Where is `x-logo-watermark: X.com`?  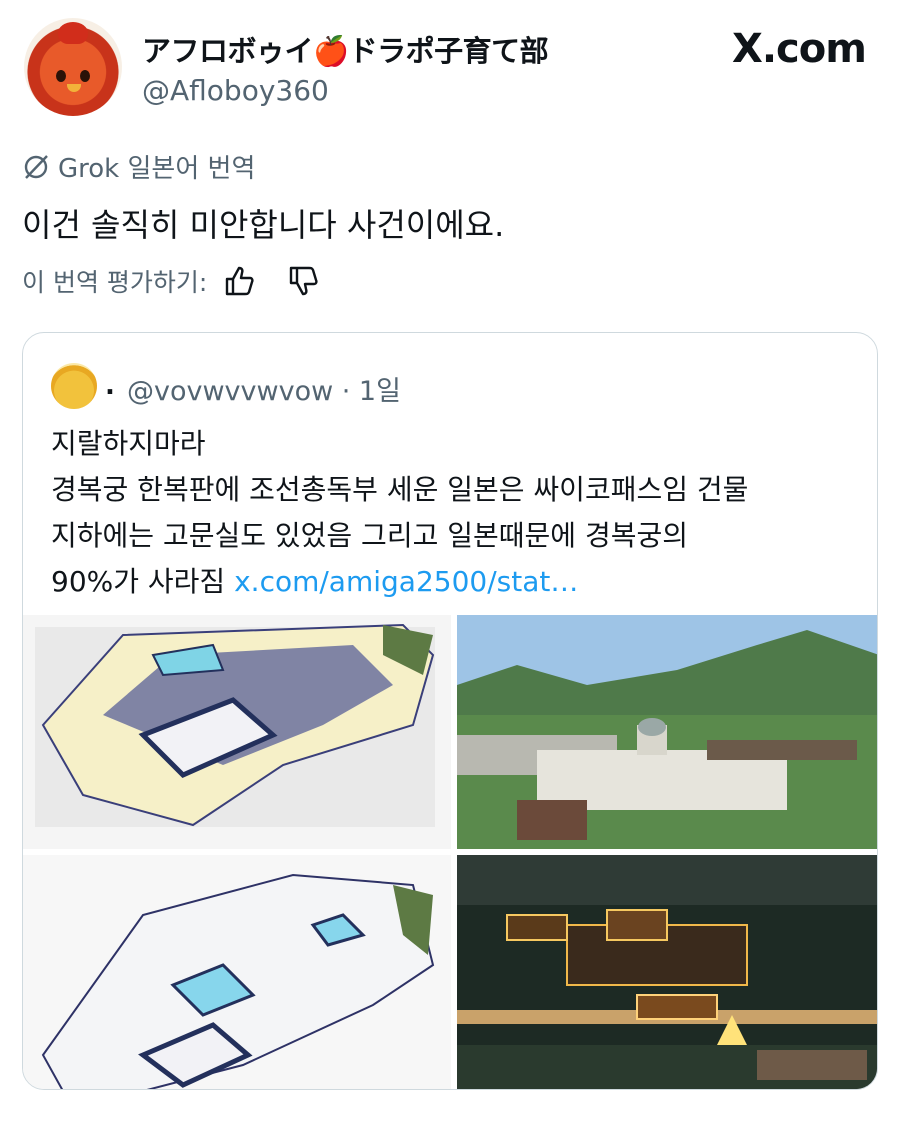
x-logo-watermark: X.com is located at coordinates (799, 49).